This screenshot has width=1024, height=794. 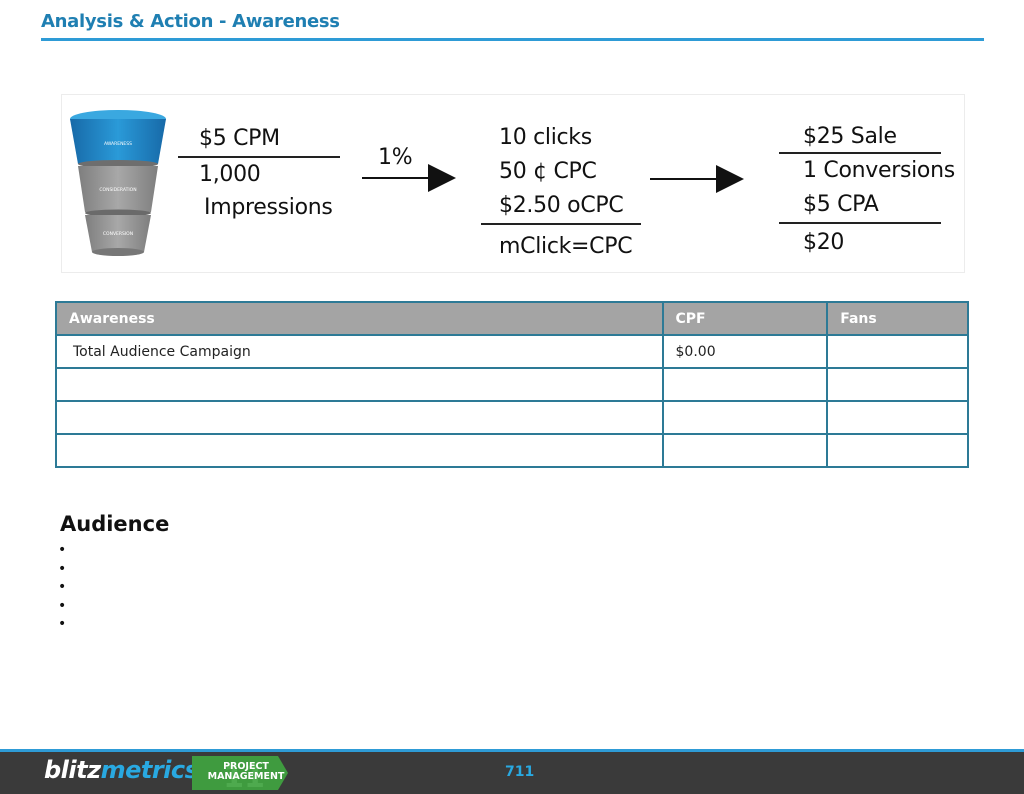 What do you see at coordinates (118, 183) in the screenshot?
I see `marketing-funnel-graphic: AWARENESS CONSIDERATION CONVERSION` at bounding box center [118, 183].